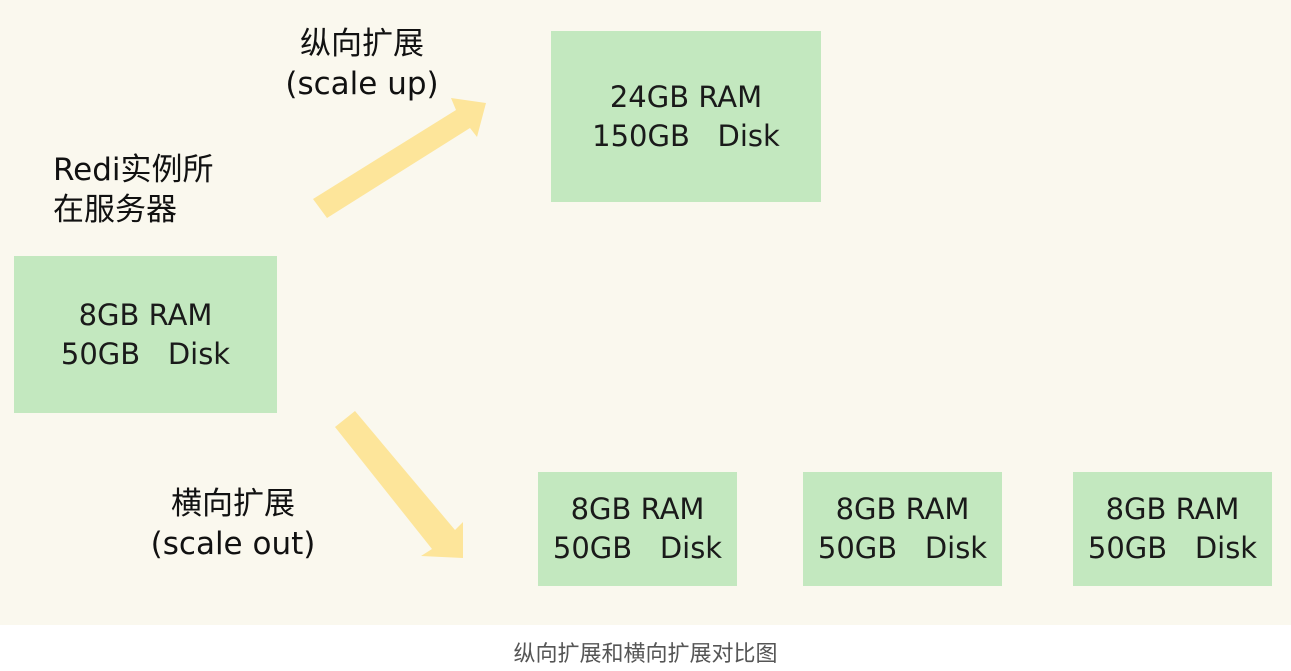 This screenshot has height=671, width=1291. Describe the element at coordinates (399, 158) in the screenshot. I see `scale-up-arrow` at that location.